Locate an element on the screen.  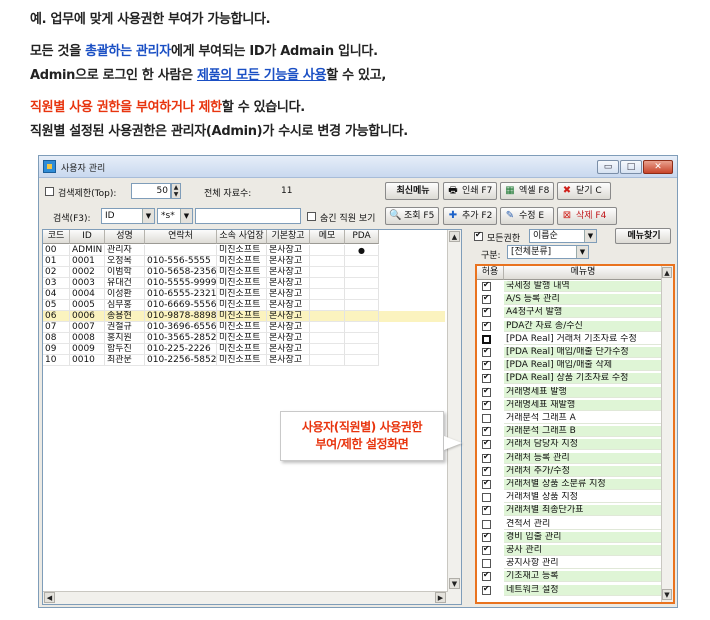
close-button: ✖ 닫기 C is located at coordinates (584, 191).